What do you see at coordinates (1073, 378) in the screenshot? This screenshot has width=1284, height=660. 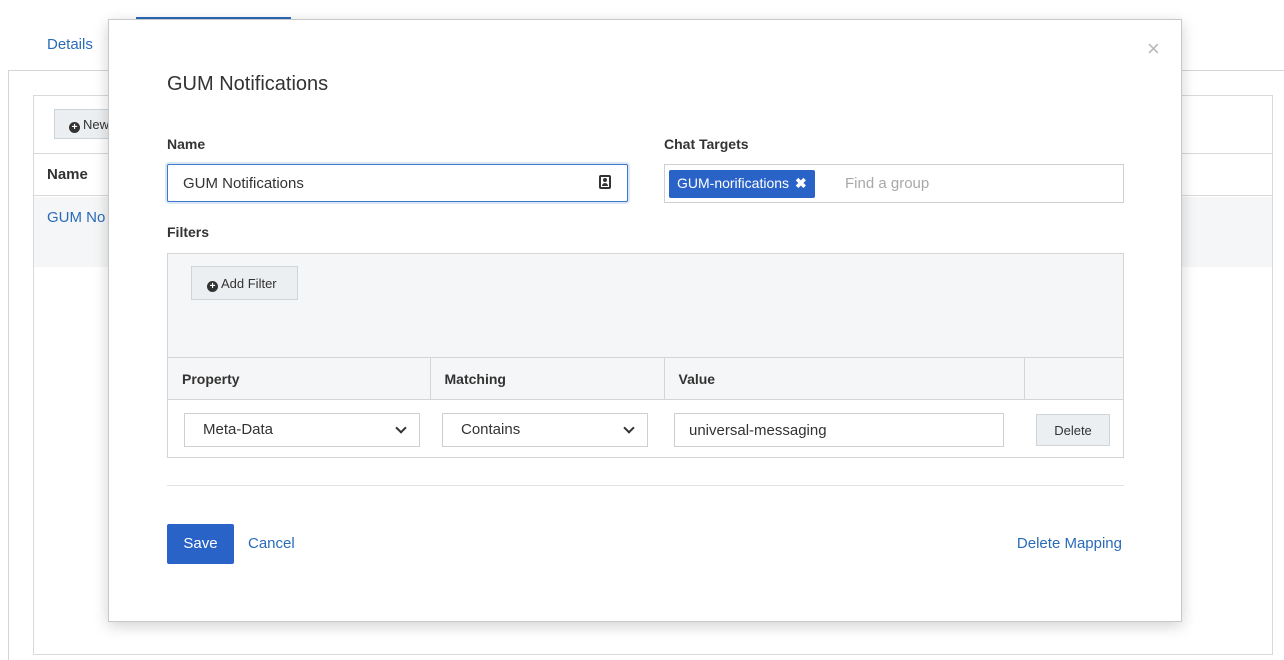 I see `column-header-actions` at bounding box center [1073, 378].